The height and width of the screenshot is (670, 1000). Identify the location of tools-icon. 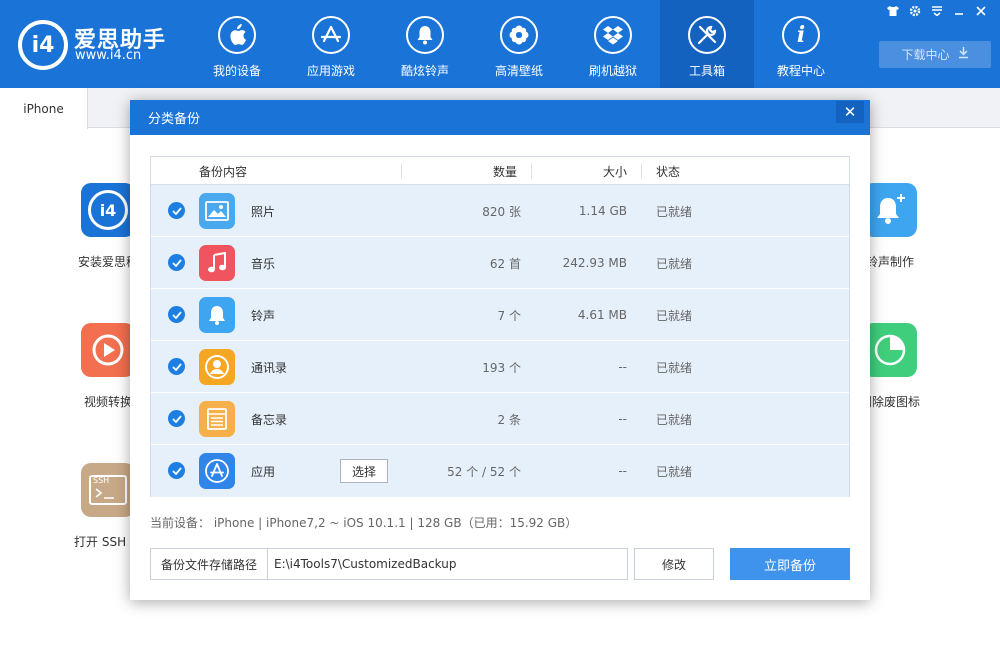
(707, 35).